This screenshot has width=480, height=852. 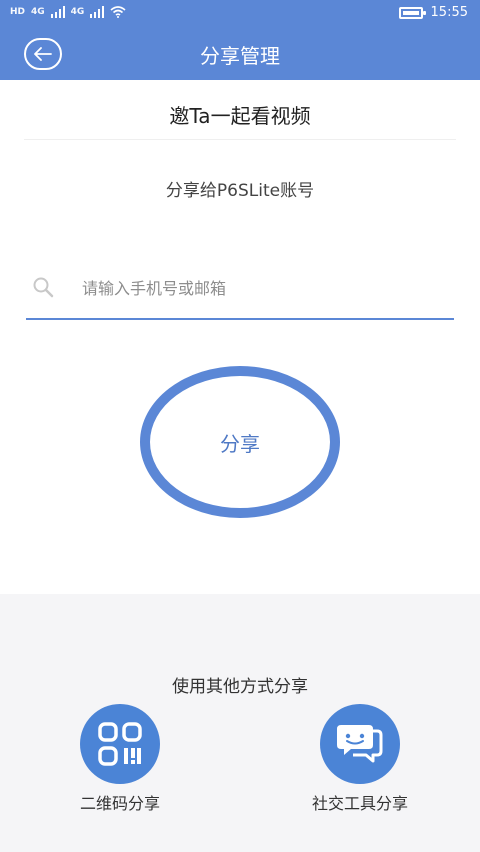 I want to click on social-share-option: 社交工具分享, so click(x=360, y=759).